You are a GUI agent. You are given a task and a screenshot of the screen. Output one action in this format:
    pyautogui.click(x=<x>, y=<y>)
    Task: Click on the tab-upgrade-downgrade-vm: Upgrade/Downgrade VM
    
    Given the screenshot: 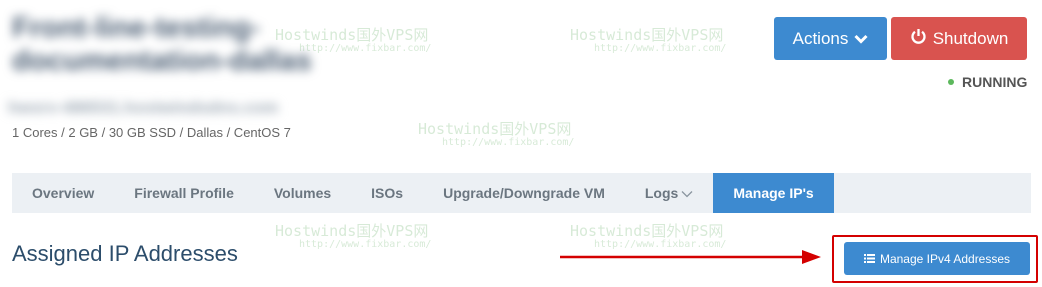 What is the action you would take?
    pyautogui.click(x=524, y=193)
    